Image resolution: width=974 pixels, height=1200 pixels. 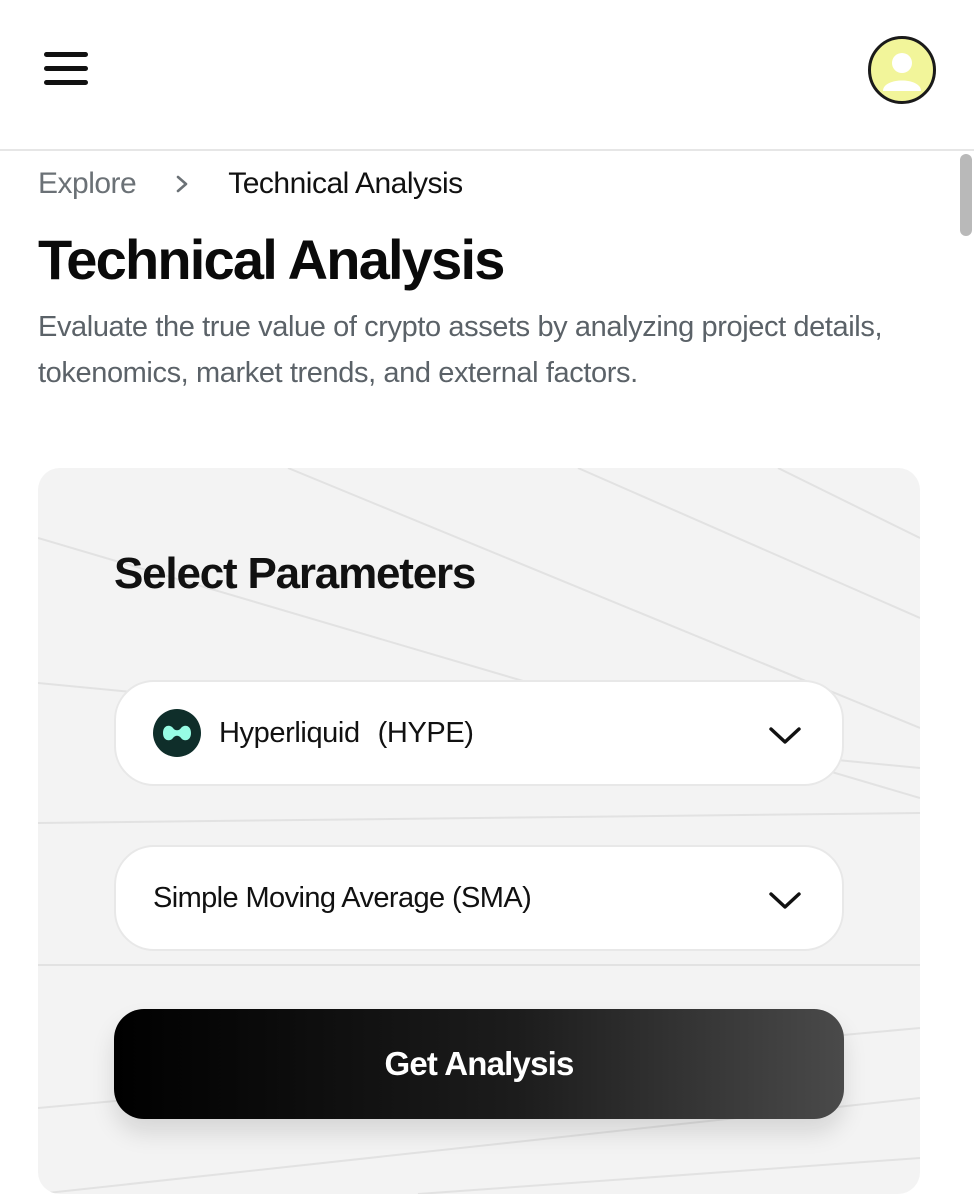 I want to click on scrollbar-thumb, so click(x=966, y=195).